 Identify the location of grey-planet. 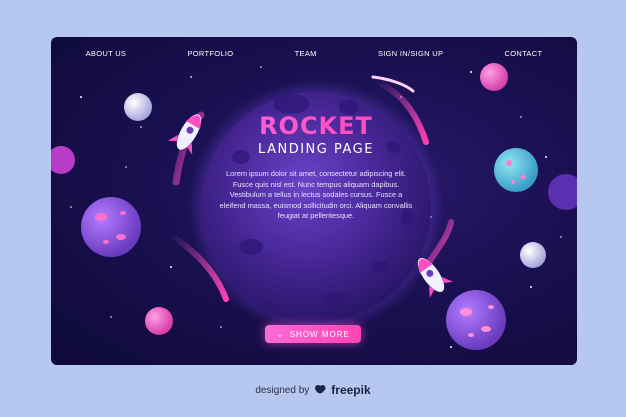
(138, 107).